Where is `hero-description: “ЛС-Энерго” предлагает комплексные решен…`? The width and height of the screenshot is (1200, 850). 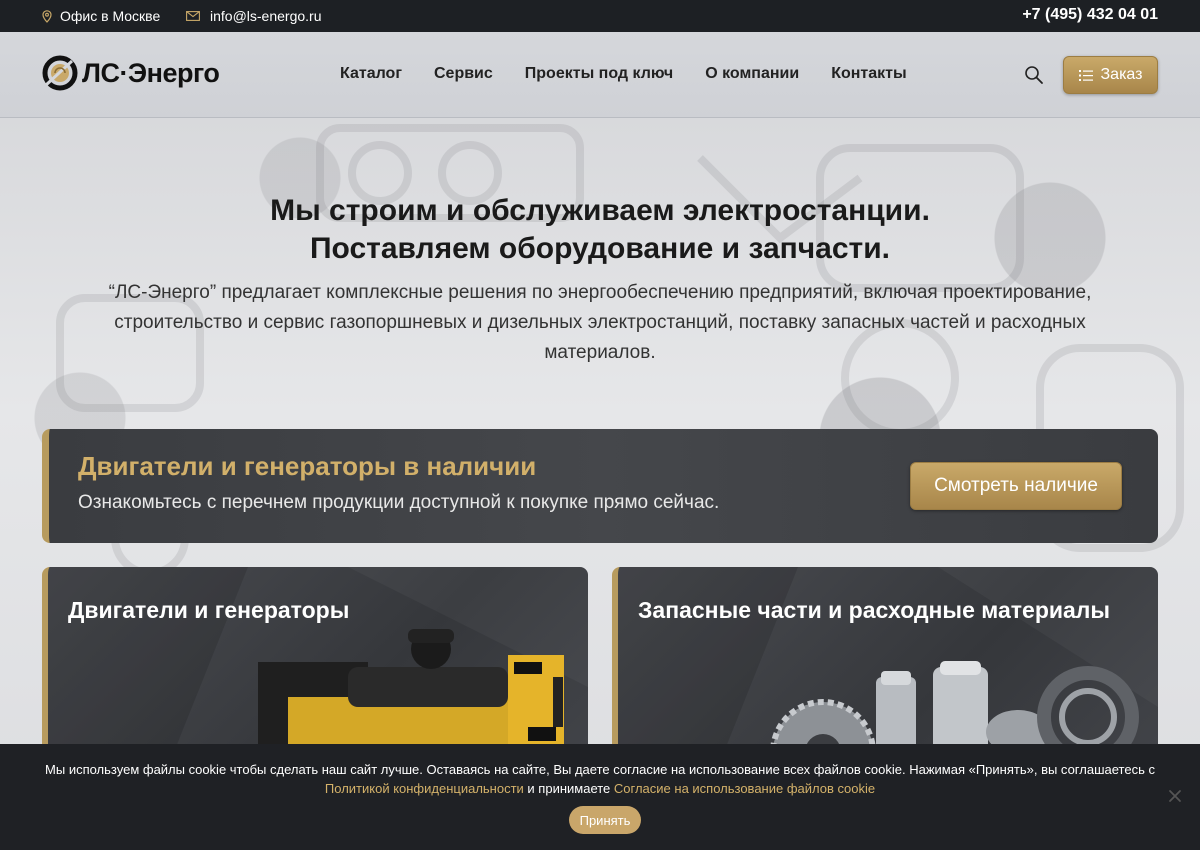
hero-description: “ЛС-Энерго” предлагает комплексные решен… is located at coordinates (600, 322).